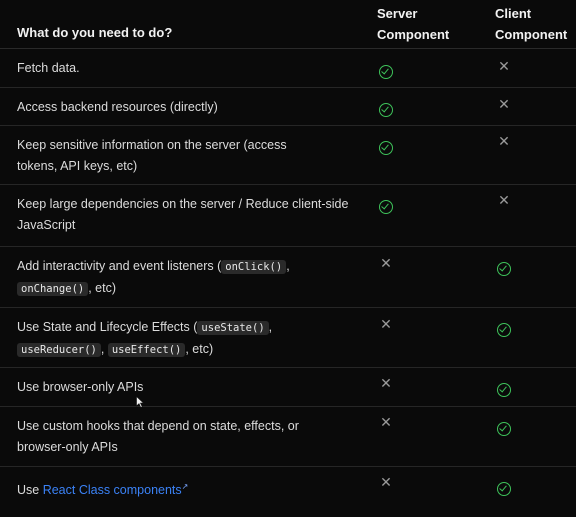  I want to click on code-onchange: onChange(), so click(53, 289).